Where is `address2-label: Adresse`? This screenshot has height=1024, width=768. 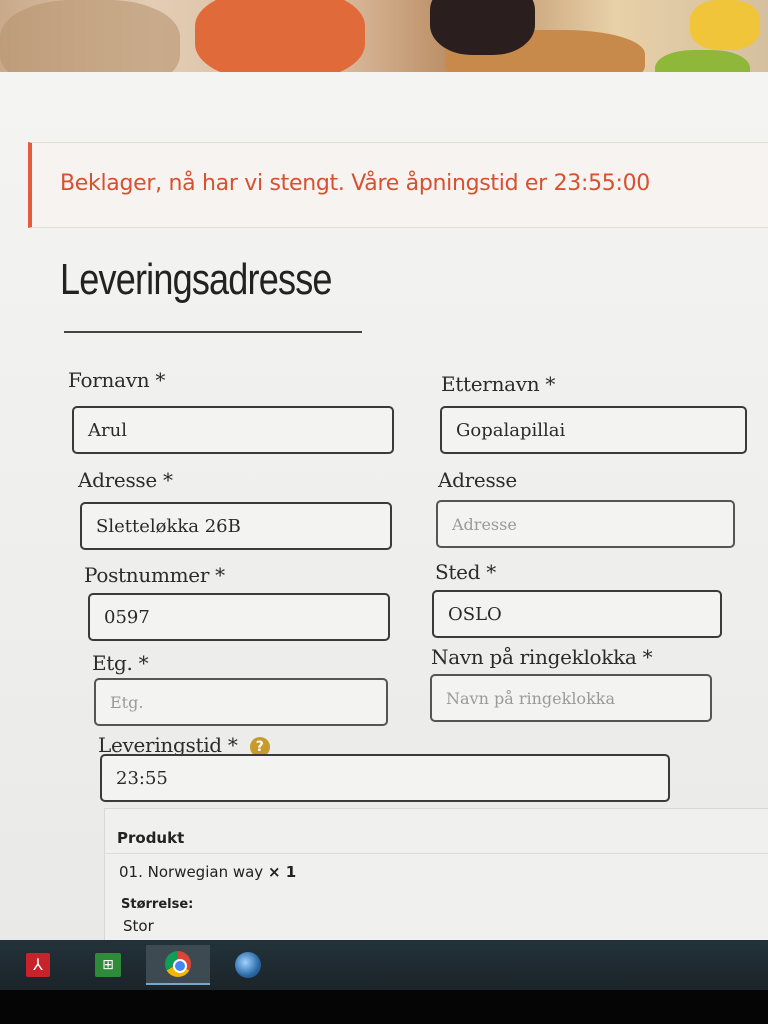 address2-label: Adresse is located at coordinates (477, 480).